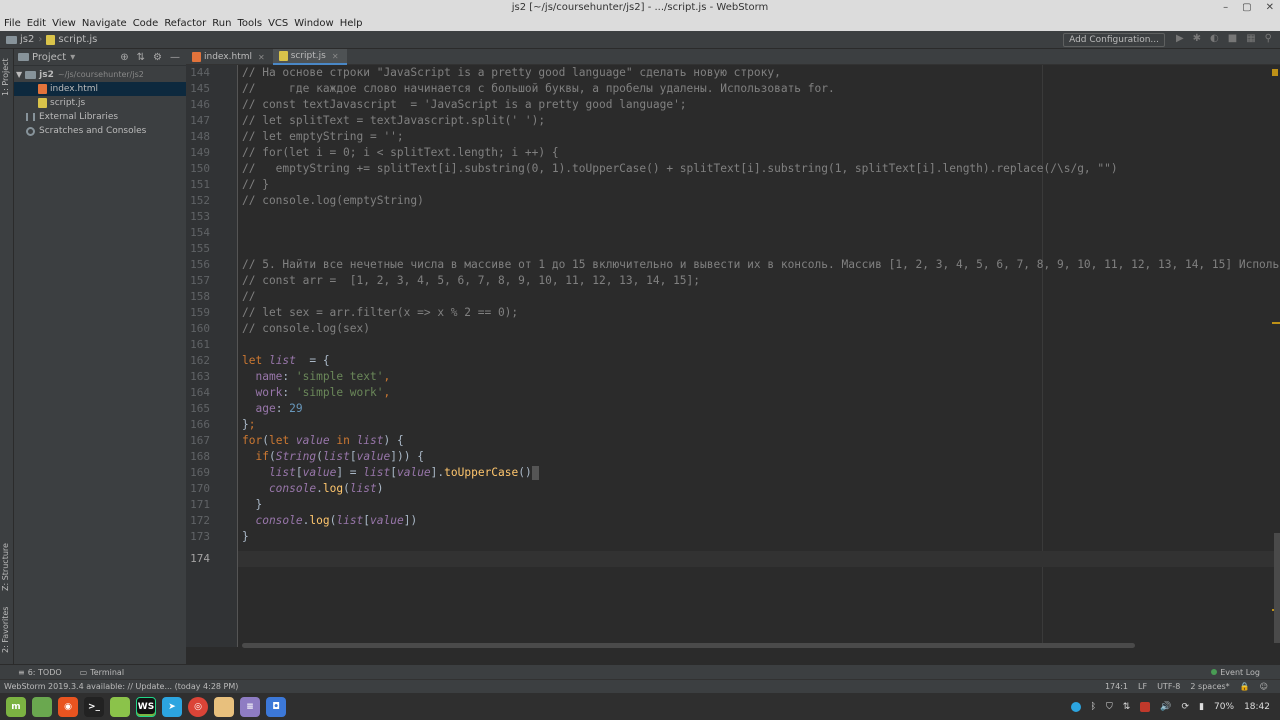  What do you see at coordinates (102, 672) in the screenshot?
I see `terminal-tool-tab: ▭ Terminal` at bounding box center [102, 672].